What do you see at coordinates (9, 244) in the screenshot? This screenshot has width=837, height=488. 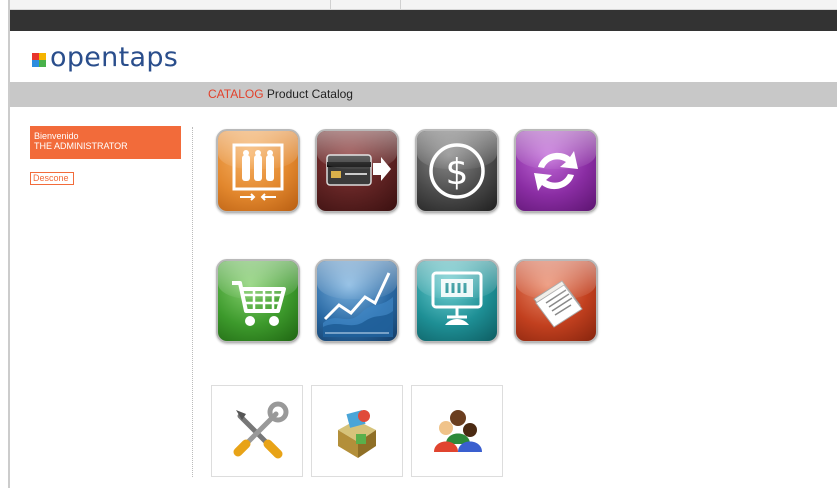 I see `window-left-border` at bounding box center [9, 244].